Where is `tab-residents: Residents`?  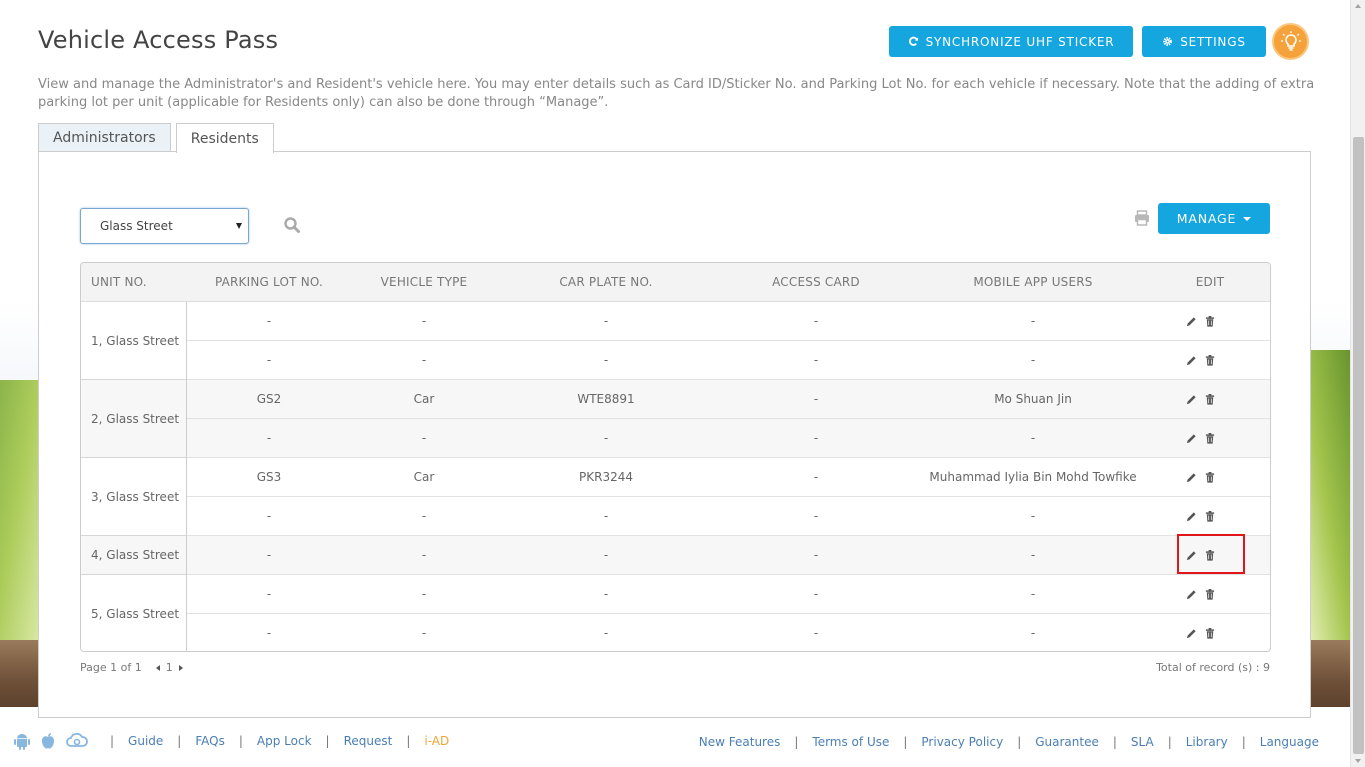 tab-residents: Residents is located at coordinates (224, 138).